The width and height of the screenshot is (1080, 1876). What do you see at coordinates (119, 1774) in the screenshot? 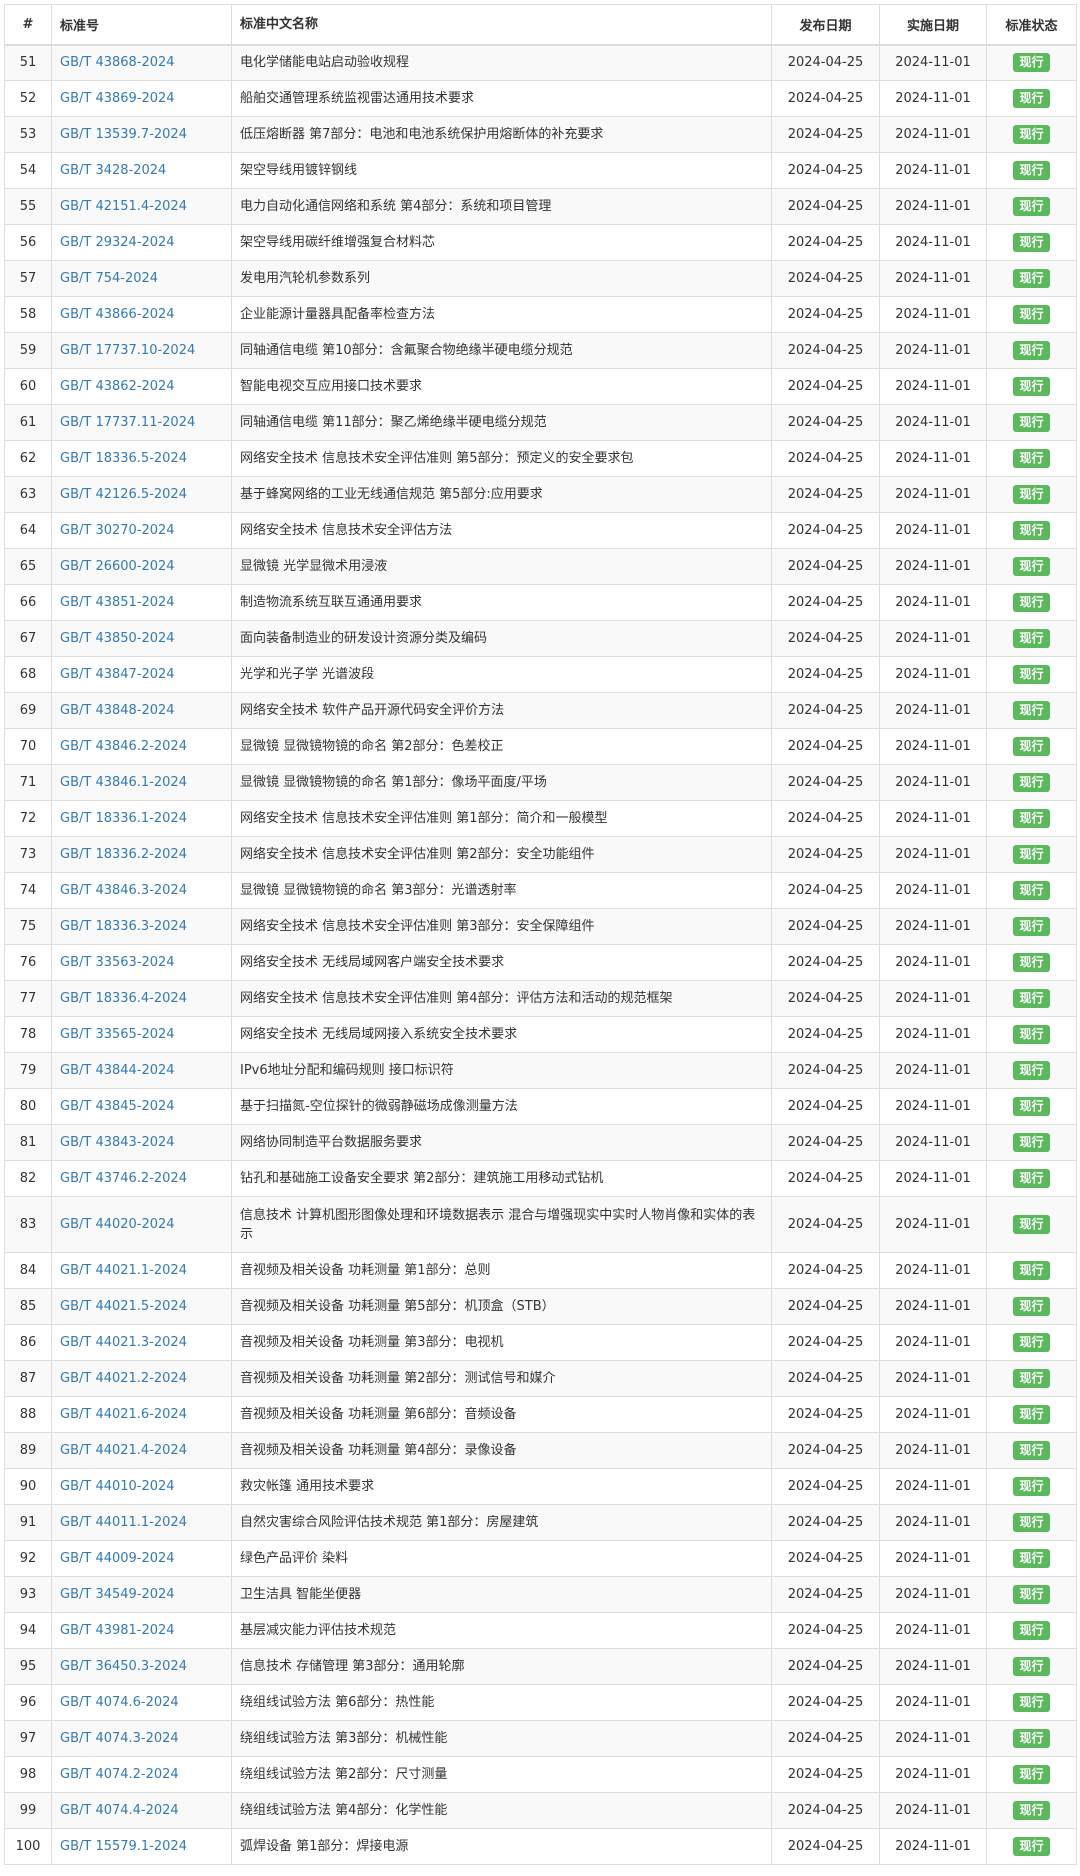
I see `standard-code-link: GB/T 4074.2-2024` at bounding box center [119, 1774].